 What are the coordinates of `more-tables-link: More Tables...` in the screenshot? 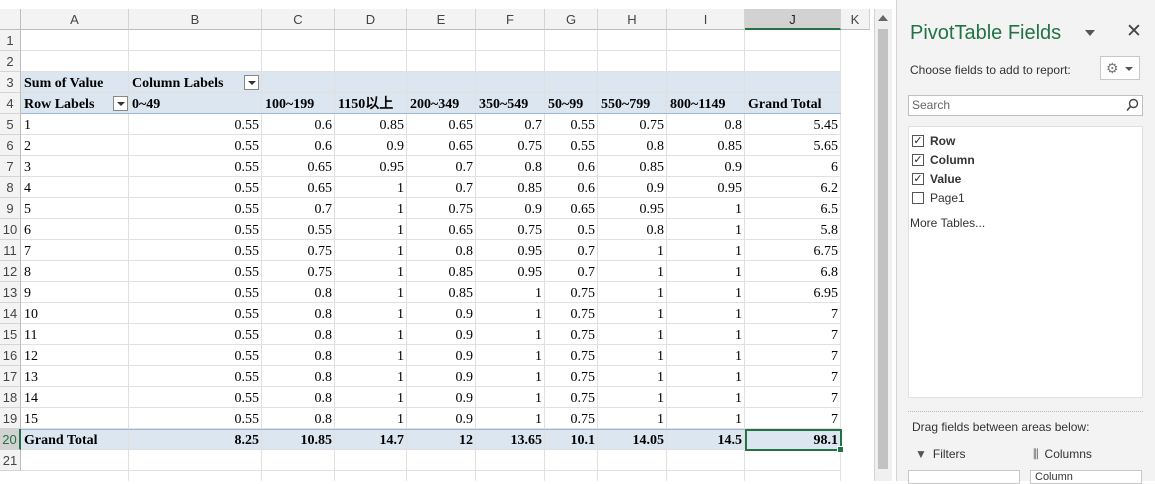 It's located at (947, 223).